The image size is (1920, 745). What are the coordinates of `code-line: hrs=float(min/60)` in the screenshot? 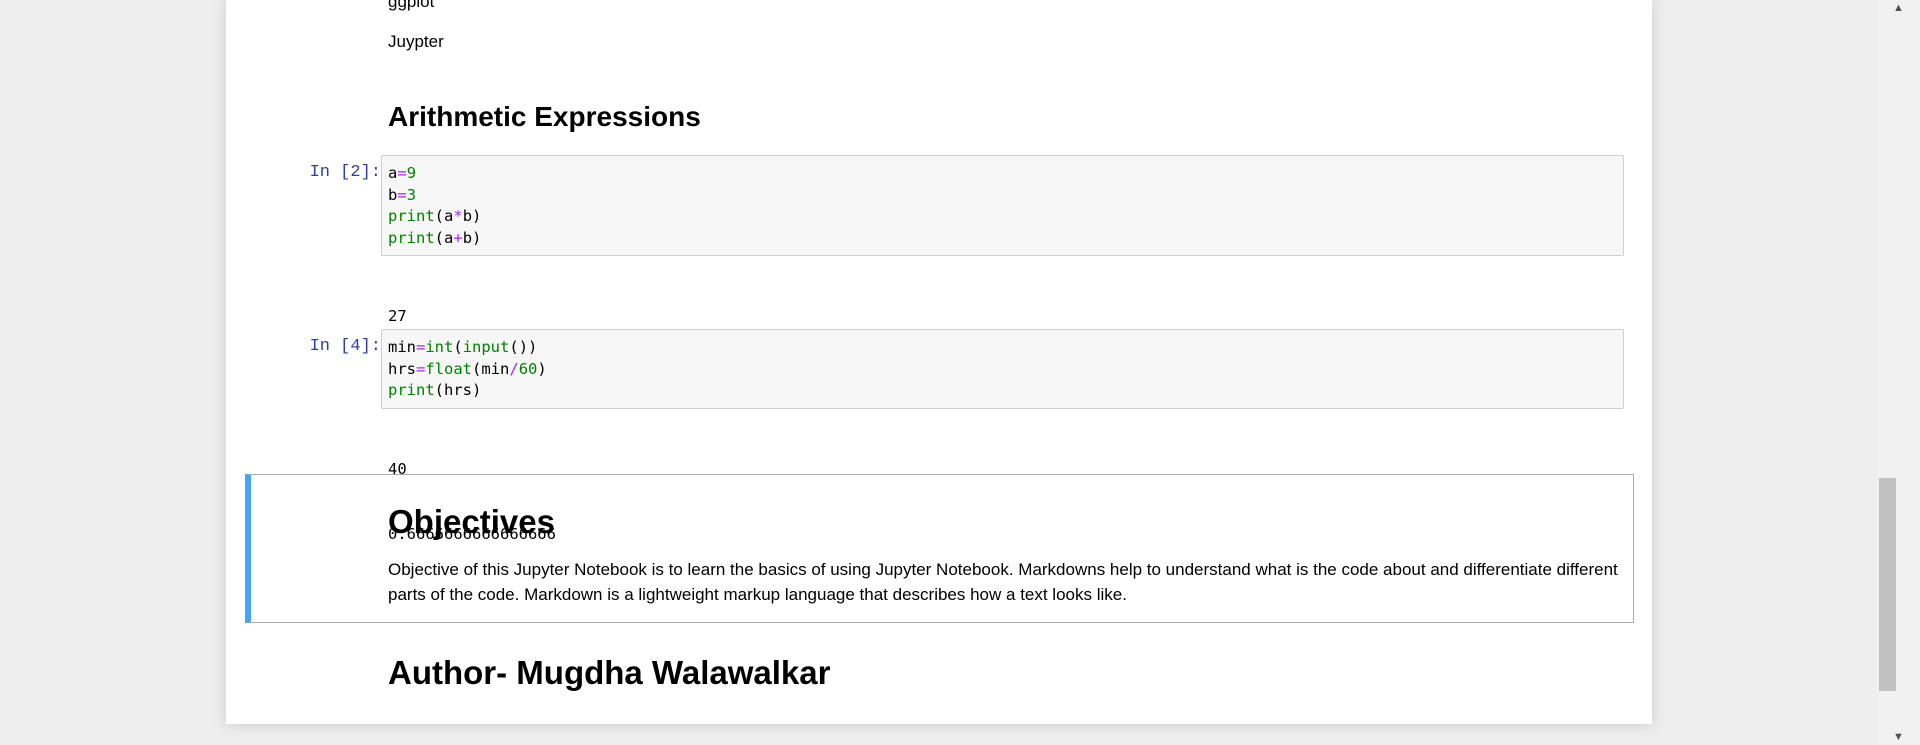 It's located at (467, 368).